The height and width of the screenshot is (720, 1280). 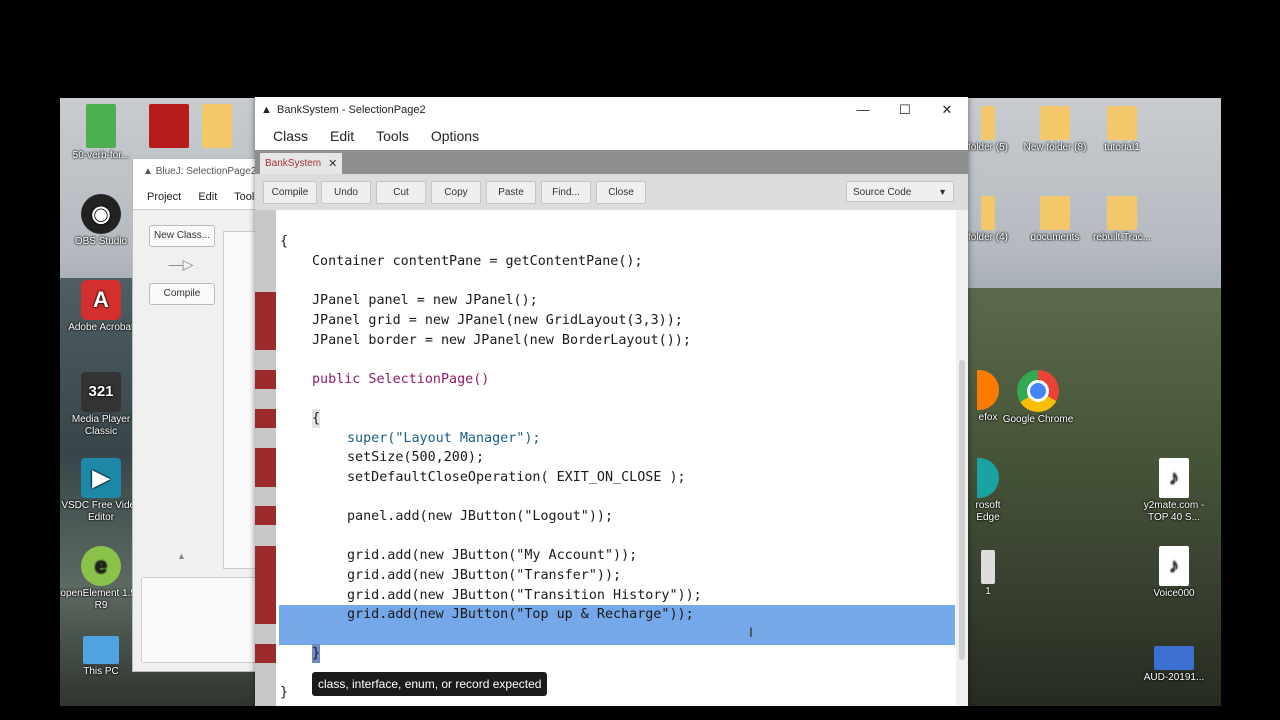 I want to click on code-text: public SelectionPage(), so click(x=401, y=379).